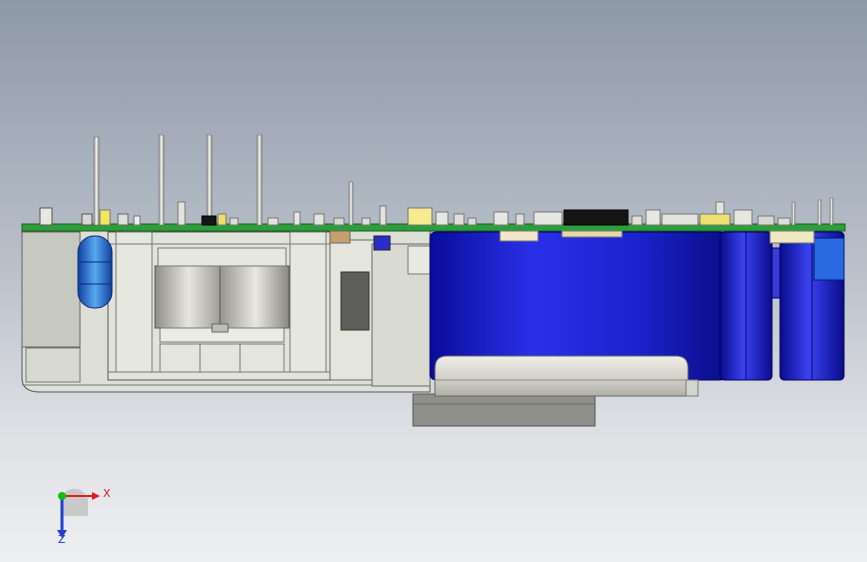 Image resolution: width=867 pixels, height=562 pixels. Describe the element at coordinates (62, 539) in the screenshot. I see `z-axis-label: Z` at that location.